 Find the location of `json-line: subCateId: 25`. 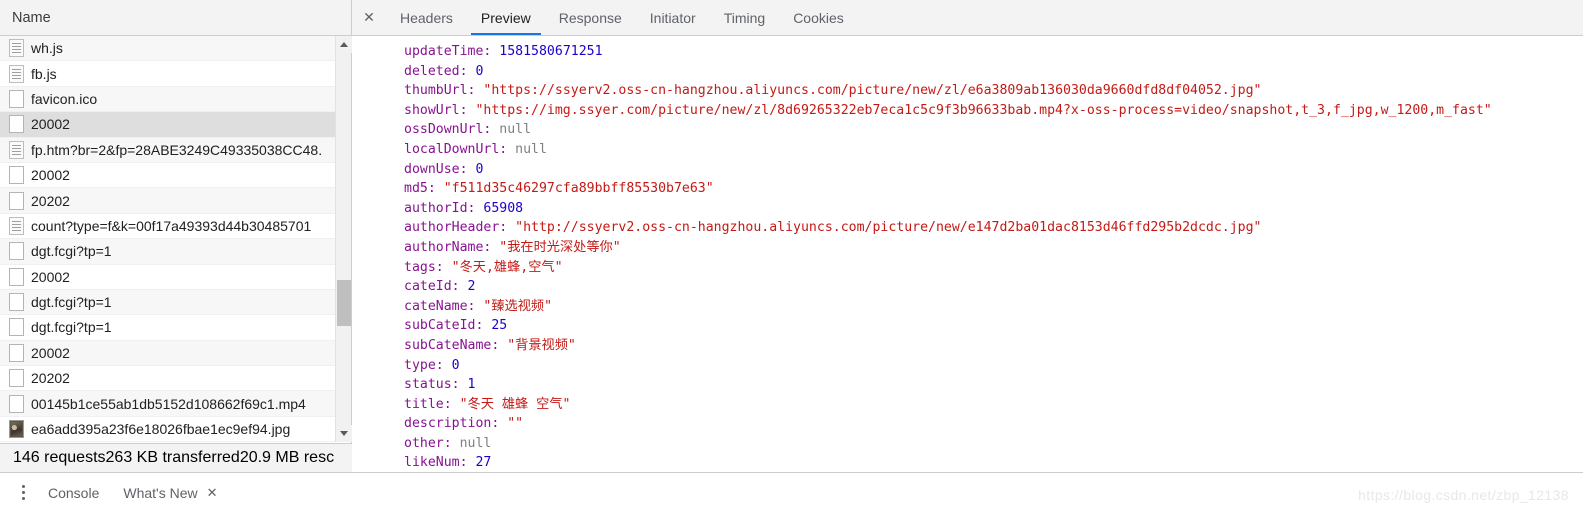

json-line: subCateId: 25 is located at coordinates (993, 326).